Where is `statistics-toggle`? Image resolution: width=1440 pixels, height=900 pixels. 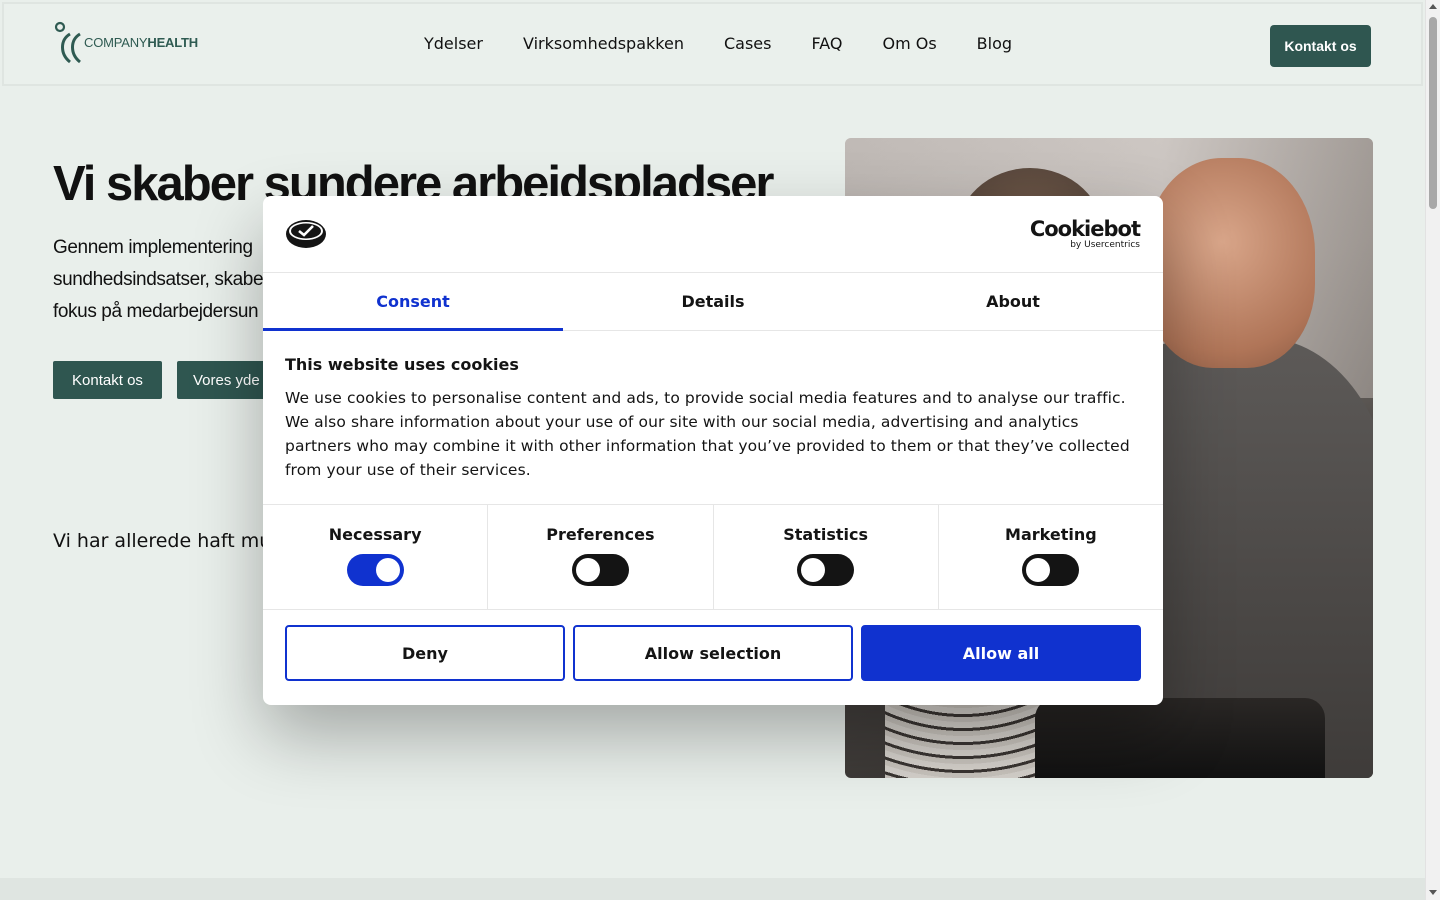 statistics-toggle is located at coordinates (826, 570).